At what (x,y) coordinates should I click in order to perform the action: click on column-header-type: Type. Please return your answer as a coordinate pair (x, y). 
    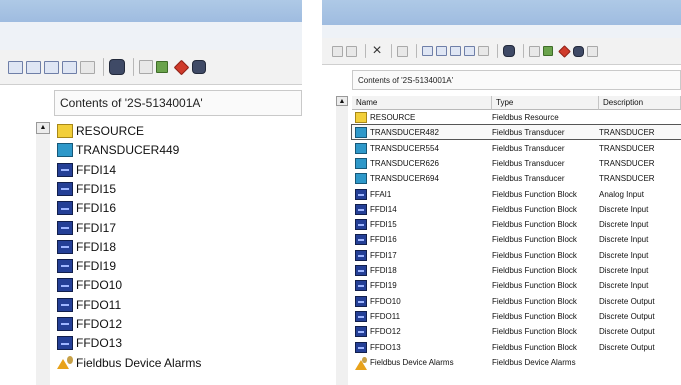
    Looking at the image, I should click on (545, 103).